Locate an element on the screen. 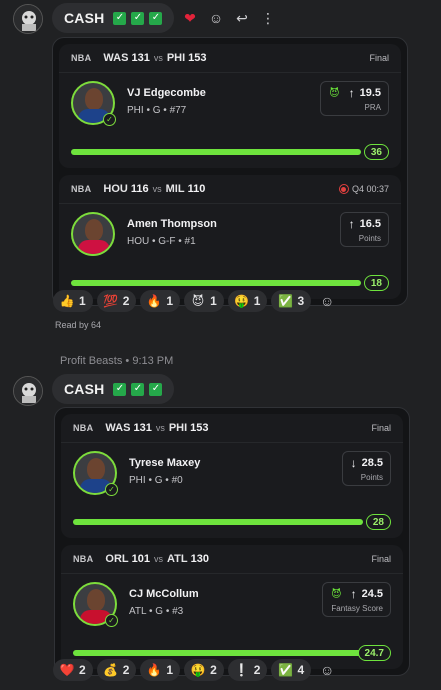  reactions-bar: 👍 1 💯 2 🔥 1 😈 1 🤑 1 ✅ 3 ☺ is located at coordinates (196, 301).